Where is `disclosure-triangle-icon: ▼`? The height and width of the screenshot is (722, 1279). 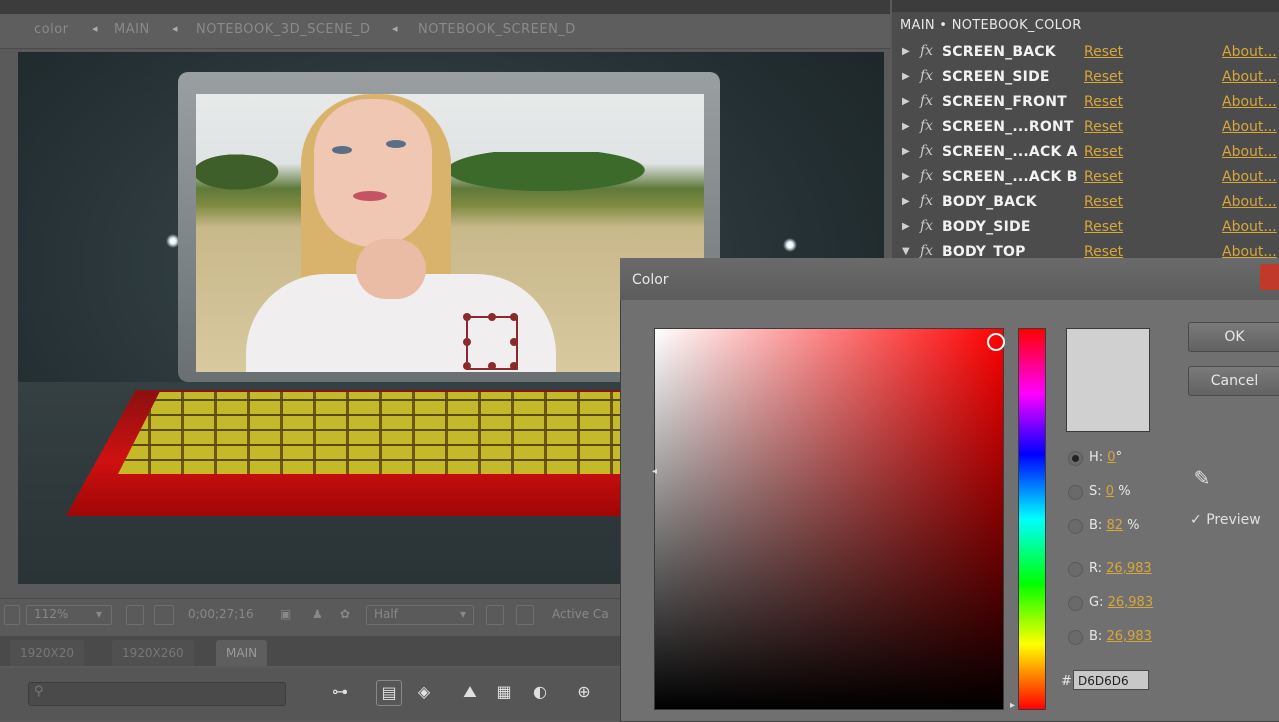 disclosure-triangle-icon: ▼ is located at coordinates (906, 251).